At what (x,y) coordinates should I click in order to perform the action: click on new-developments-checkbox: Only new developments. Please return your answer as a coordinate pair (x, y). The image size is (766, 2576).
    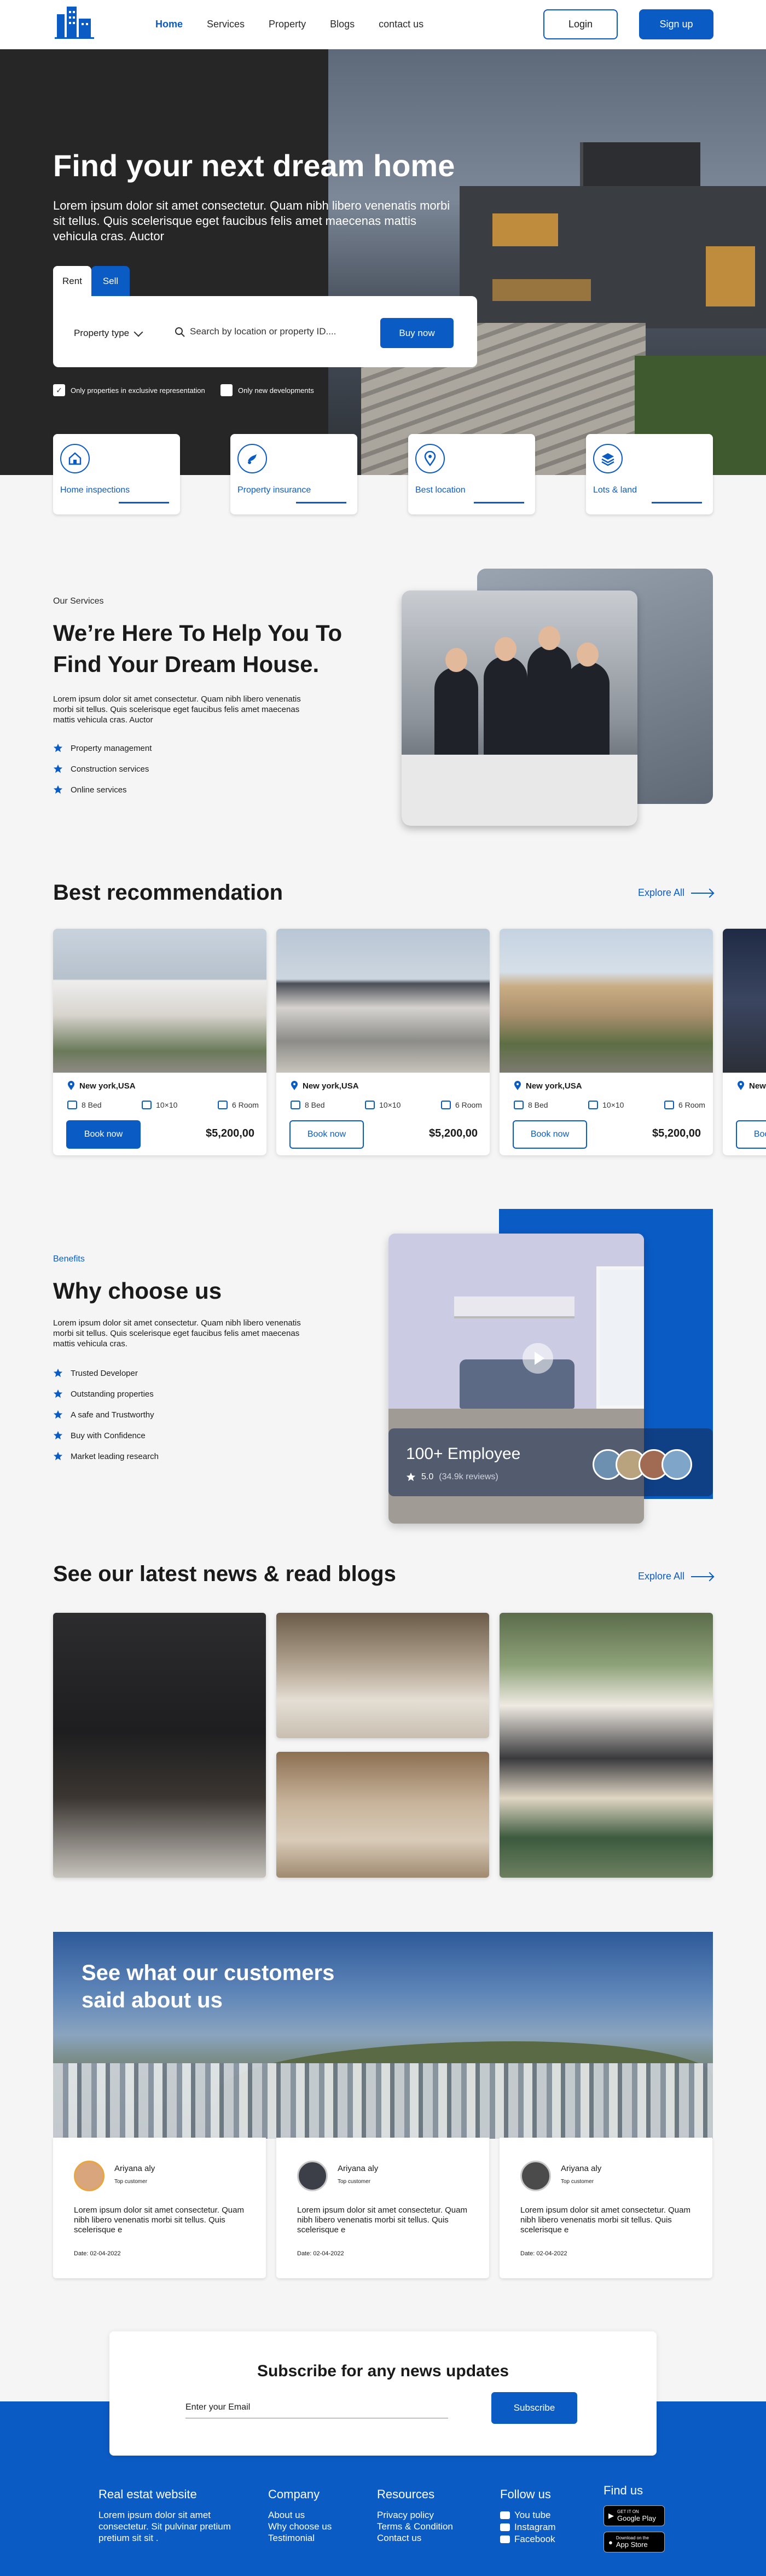
    Looking at the image, I should click on (267, 390).